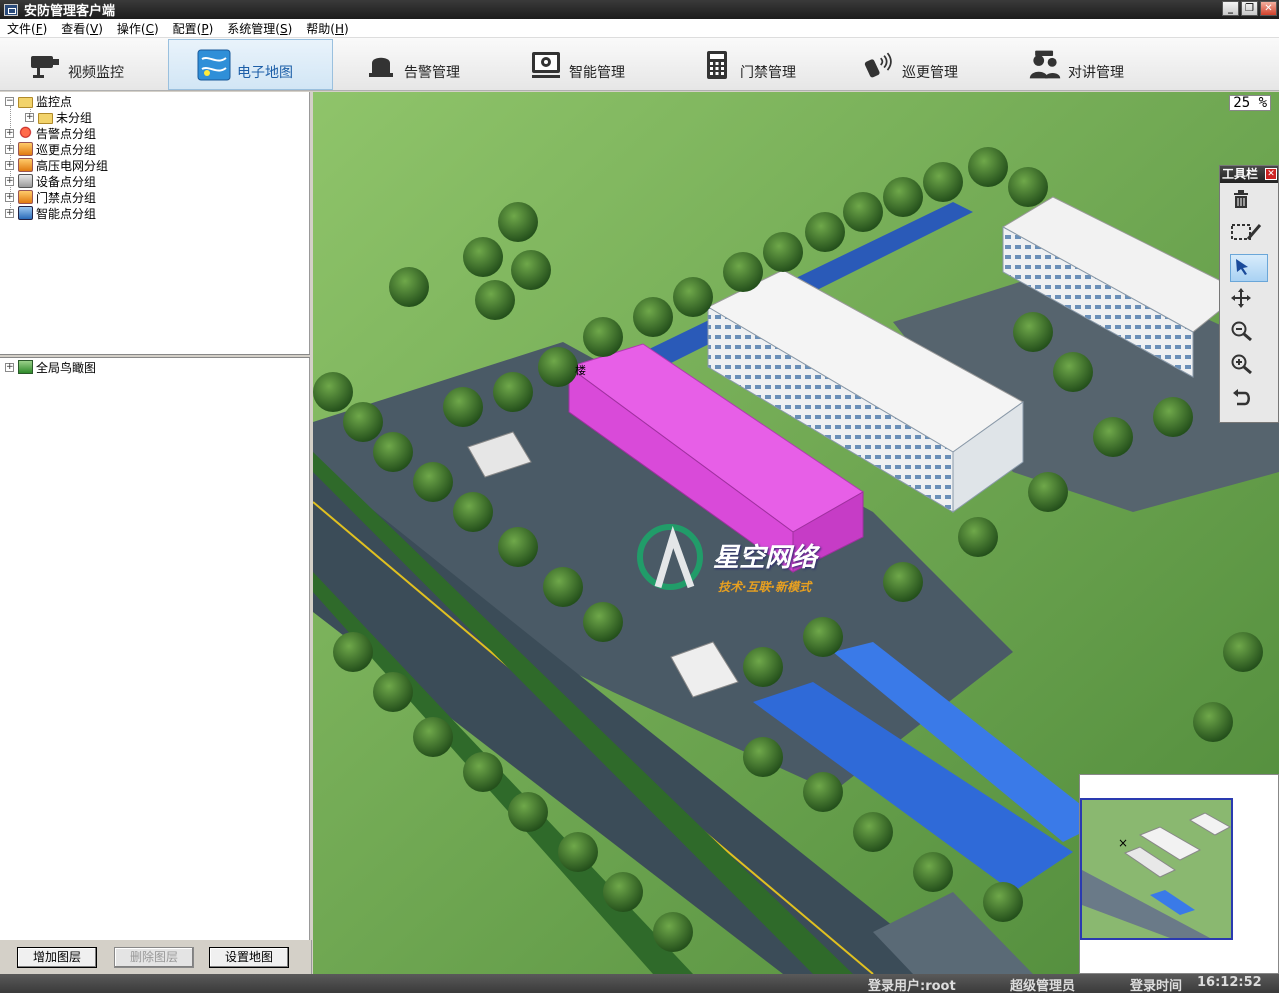 The image size is (1279, 993). What do you see at coordinates (1043, 986) in the screenshot?
I see `status-role: 超级管理员` at bounding box center [1043, 986].